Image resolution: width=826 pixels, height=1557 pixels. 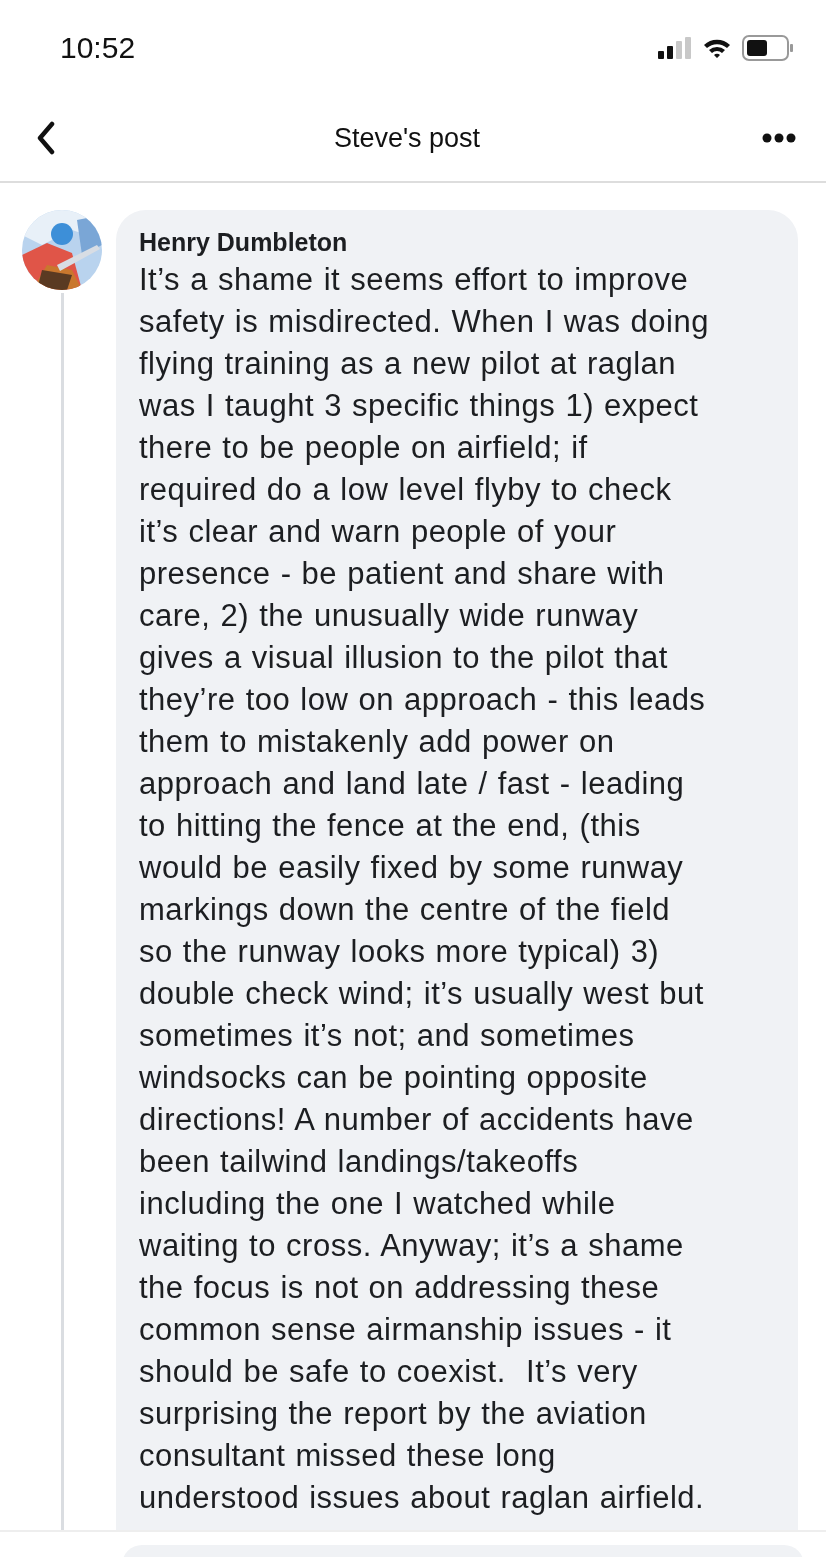 I want to click on signal-icon, so click(x=675, y=47).